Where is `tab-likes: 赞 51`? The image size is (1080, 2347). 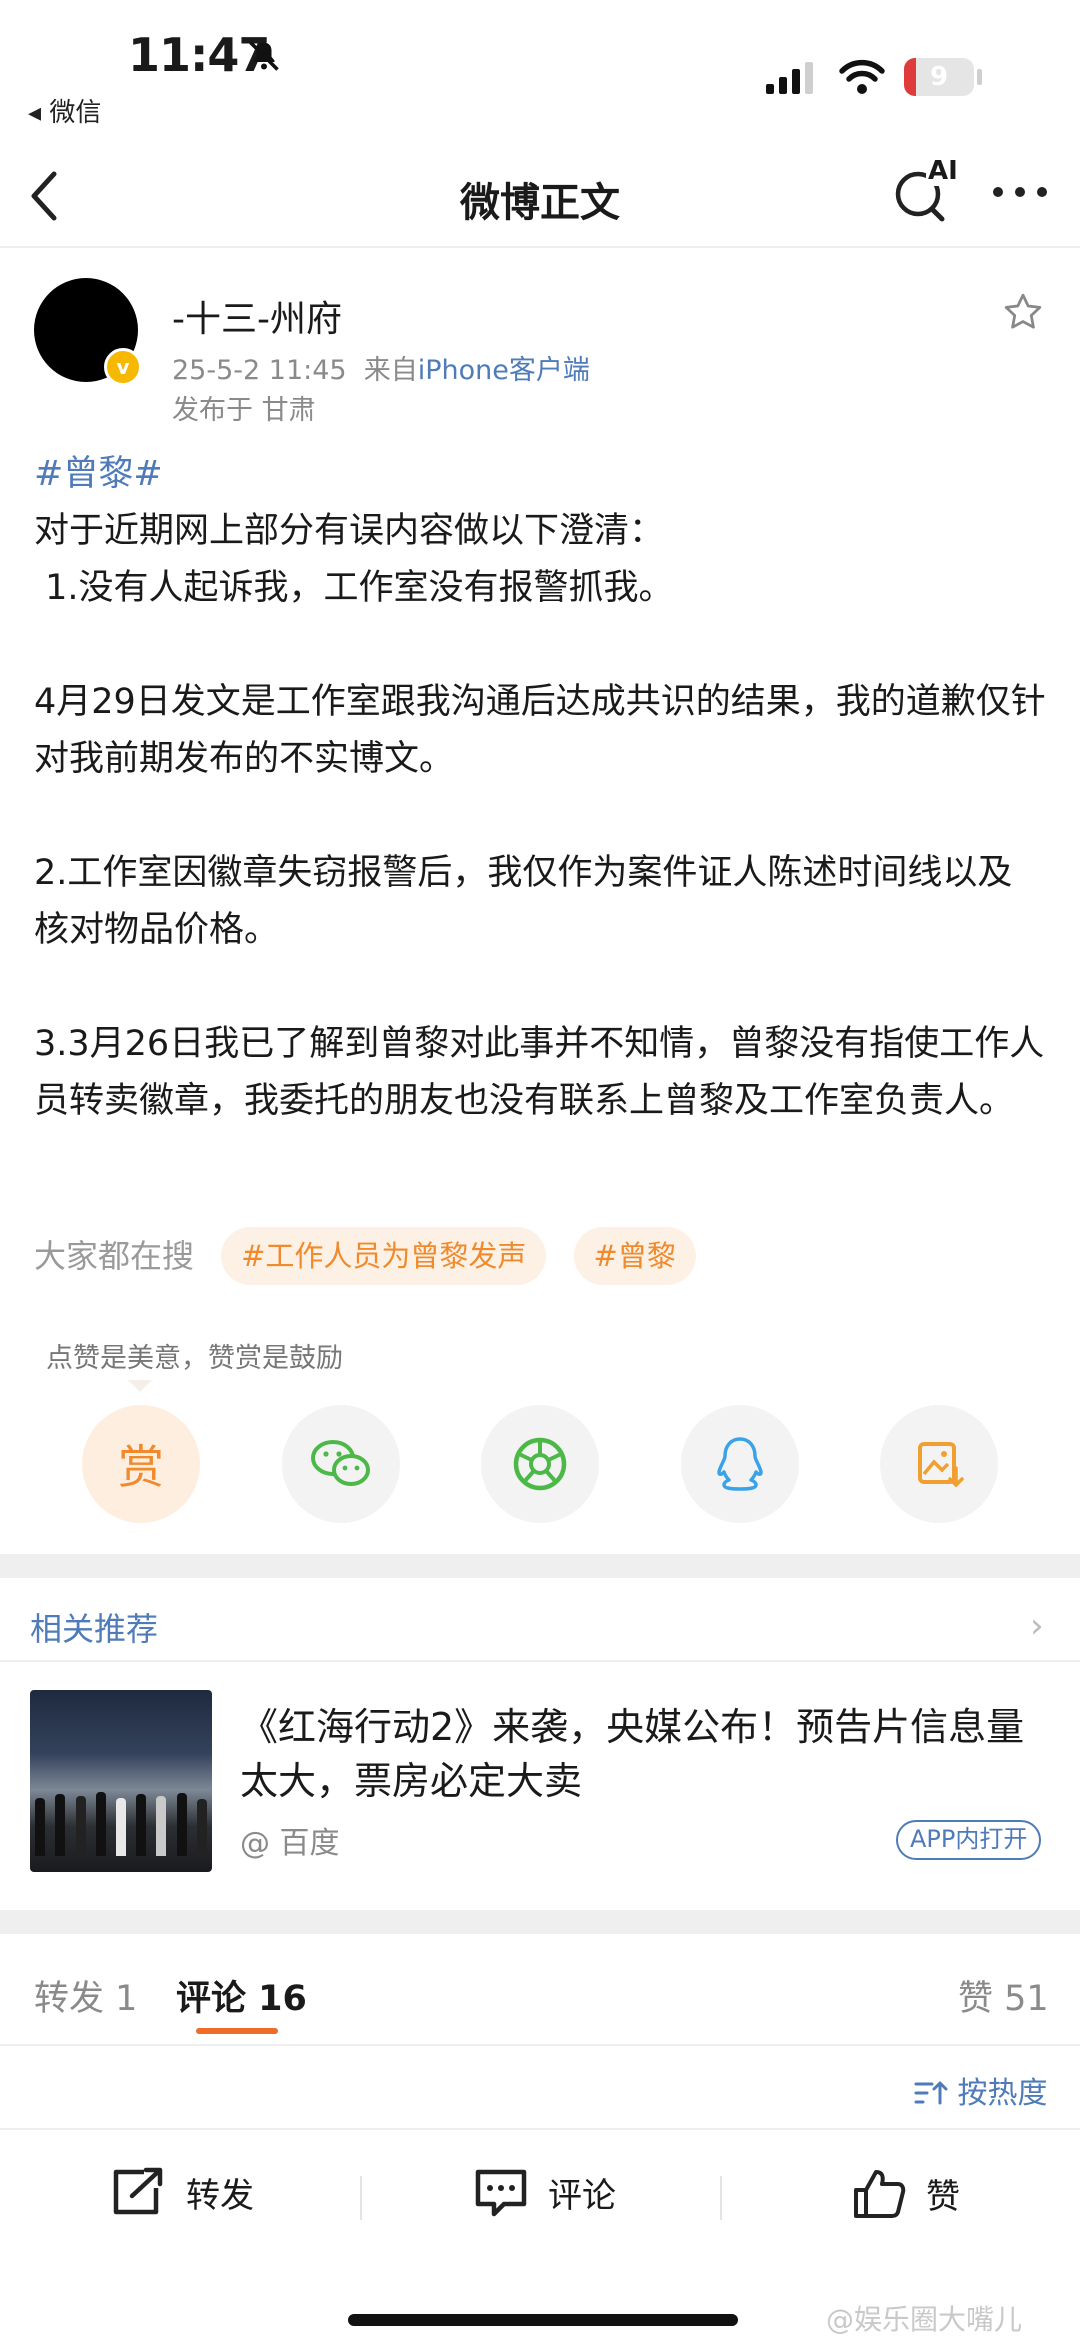 tab-likes: 赞 51 is located at coordinates (1003, 1995).